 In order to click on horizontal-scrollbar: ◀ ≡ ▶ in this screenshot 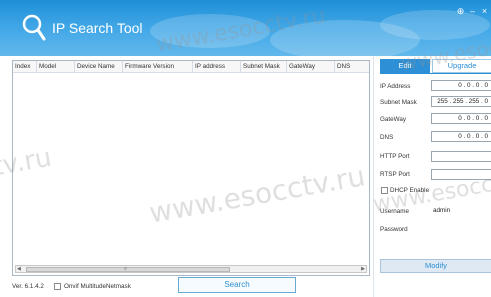, I will do `click(191, 269)`.